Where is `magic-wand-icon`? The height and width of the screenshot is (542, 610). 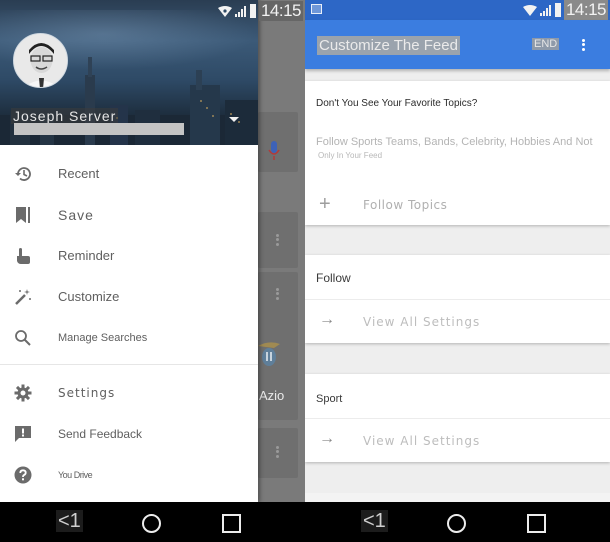
magic-wand-icon is located at coordinates (29, 297).